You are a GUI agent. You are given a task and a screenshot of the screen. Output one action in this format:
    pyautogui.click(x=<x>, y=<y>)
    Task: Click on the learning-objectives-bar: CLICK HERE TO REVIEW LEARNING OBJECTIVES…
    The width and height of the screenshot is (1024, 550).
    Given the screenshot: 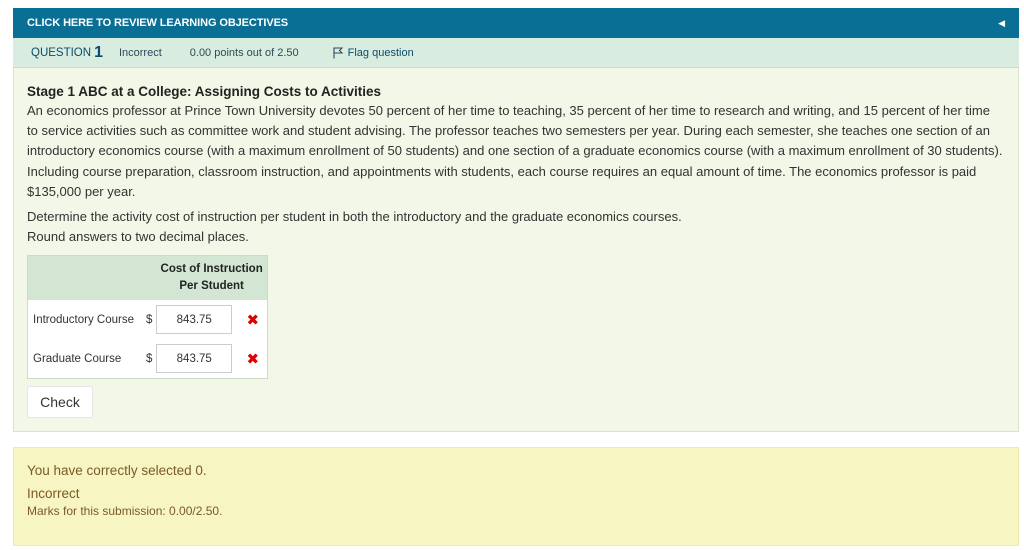 What is the action you would take?
    pyautogui.click(x=516, y=23)
    